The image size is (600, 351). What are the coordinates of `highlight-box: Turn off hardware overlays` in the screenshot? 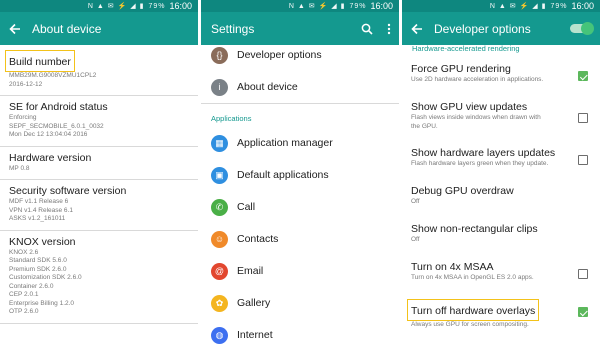 It's located at (473, 310).